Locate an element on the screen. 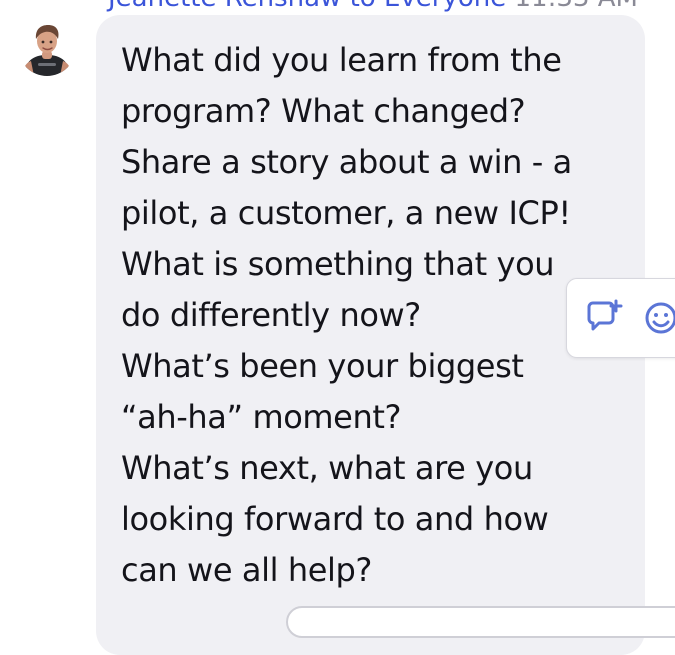 The height and width of the screenshot is (655, 675). message-line: What’s next, what are you is located at coordinates (327, 468).